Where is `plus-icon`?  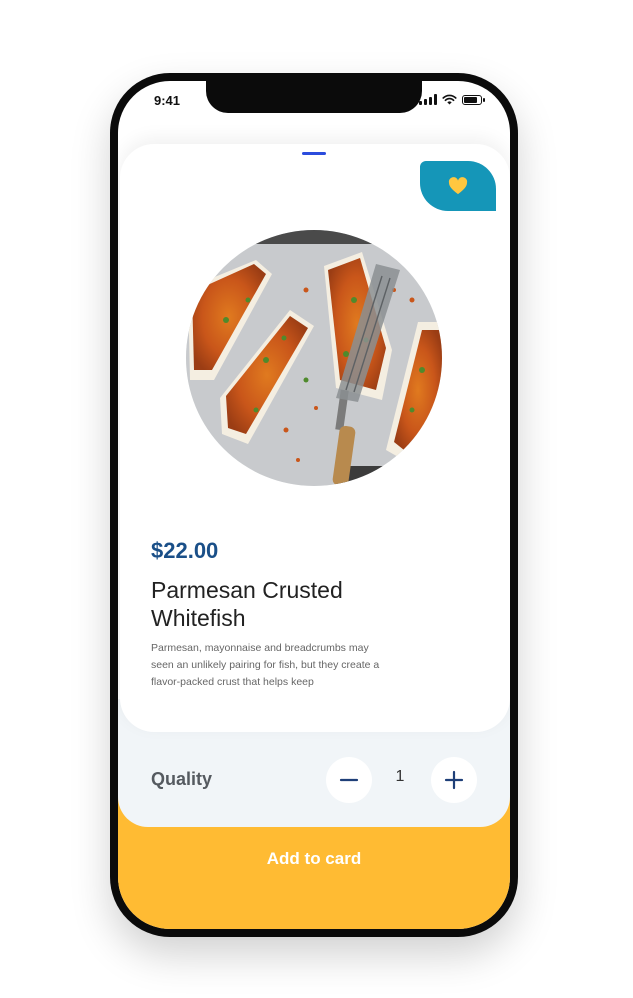 plus-icon is located at coordinates (454, 780).